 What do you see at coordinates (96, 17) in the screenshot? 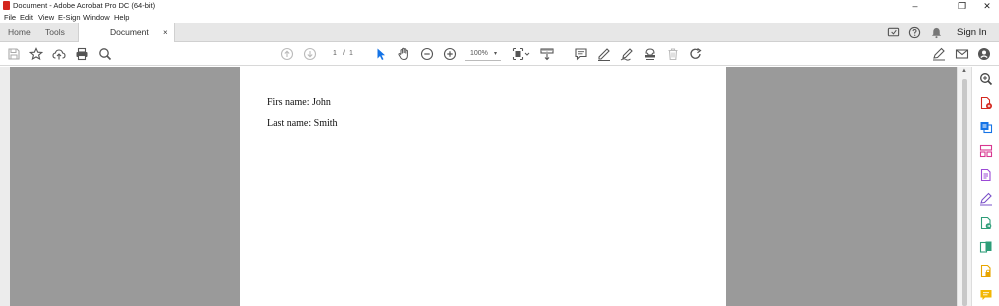
I see `menu-window: Window` at bounding box center [96, 17].